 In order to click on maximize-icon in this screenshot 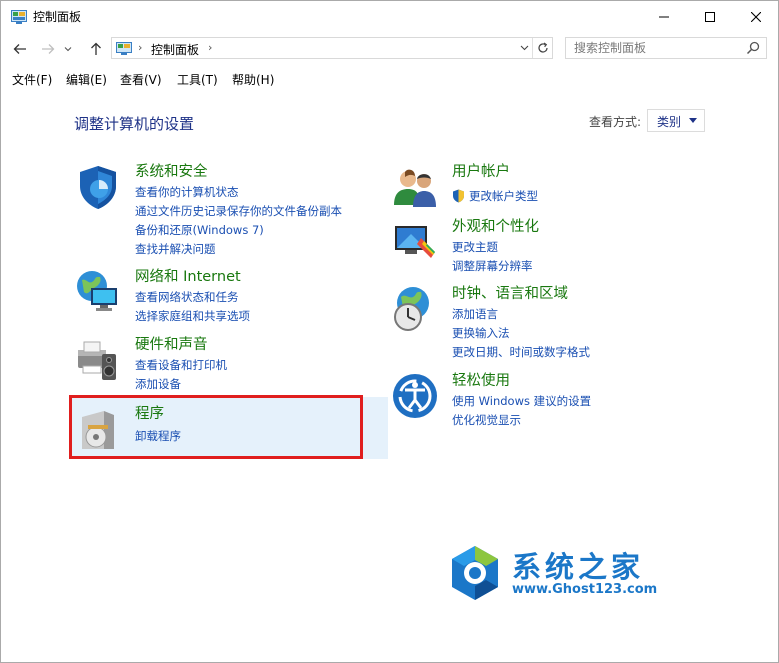, I will do `click(710, 17)`.